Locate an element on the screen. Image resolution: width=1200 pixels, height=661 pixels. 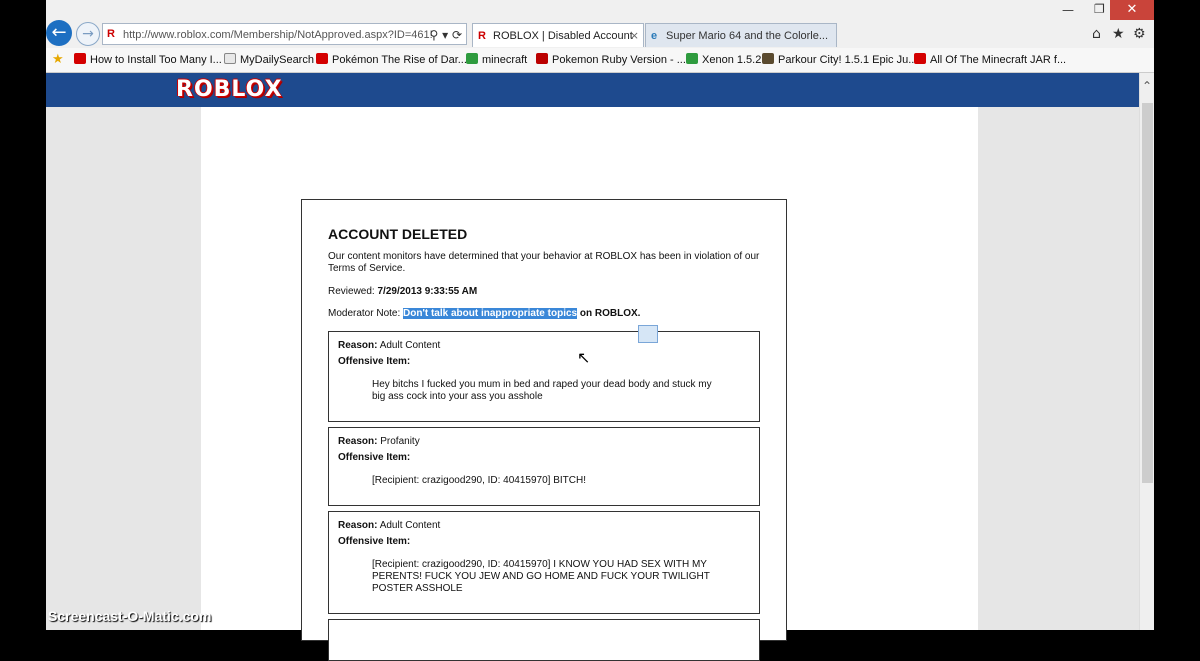
settings-gear-icon: ⚙ is located at coordinates (1139, 34).